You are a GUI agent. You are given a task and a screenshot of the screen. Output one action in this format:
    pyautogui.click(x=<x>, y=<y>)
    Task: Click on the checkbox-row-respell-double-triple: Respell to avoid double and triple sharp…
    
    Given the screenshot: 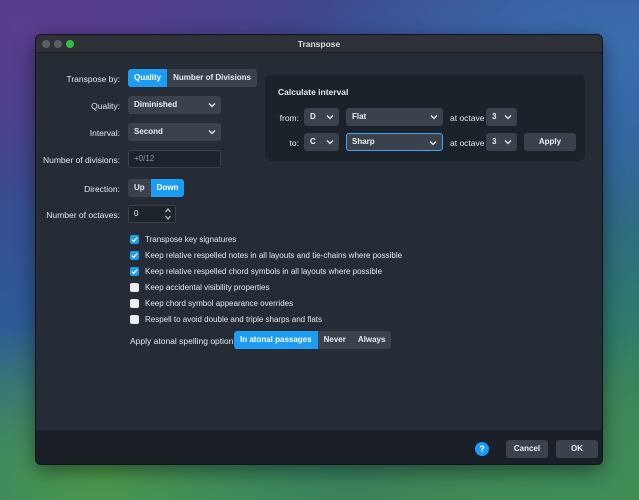 What is the action you would take?
    pyautogui.click(x=226, y=319)
    